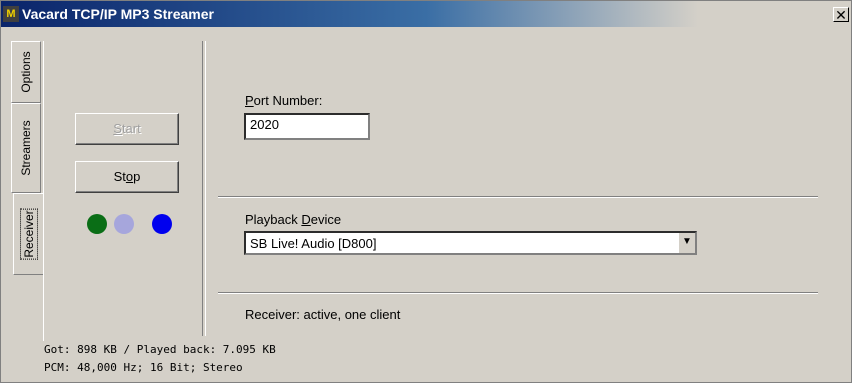 The width and height of the screenshot is (852, 383). I want to click on stop-button: Stop, so click(127, 177).